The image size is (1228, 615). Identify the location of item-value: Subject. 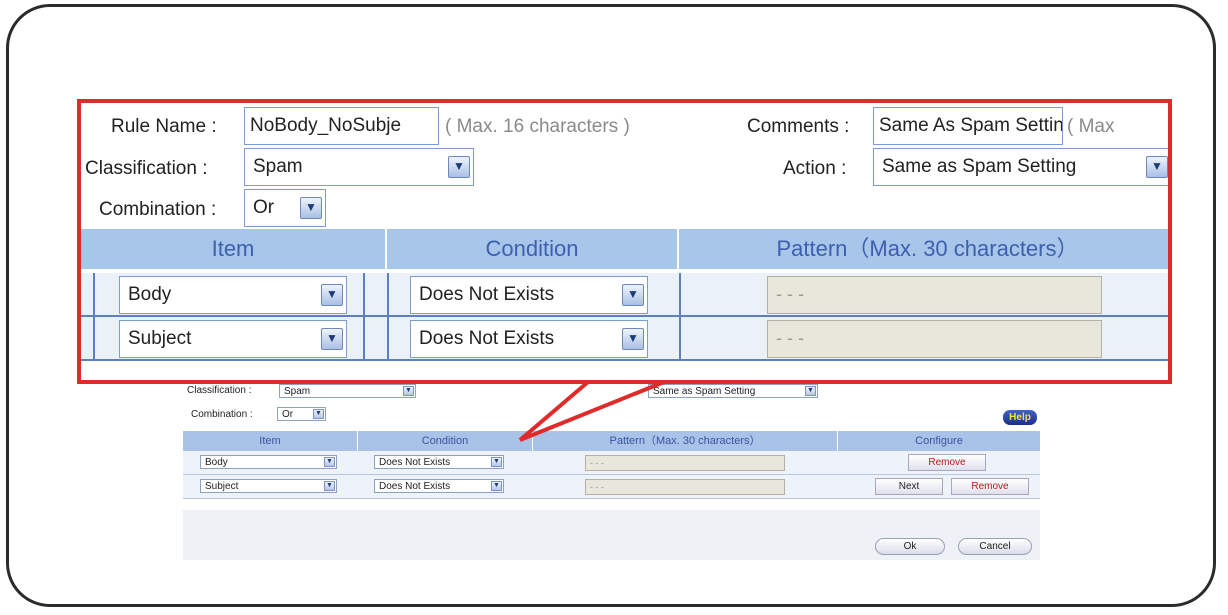
(160, 338).